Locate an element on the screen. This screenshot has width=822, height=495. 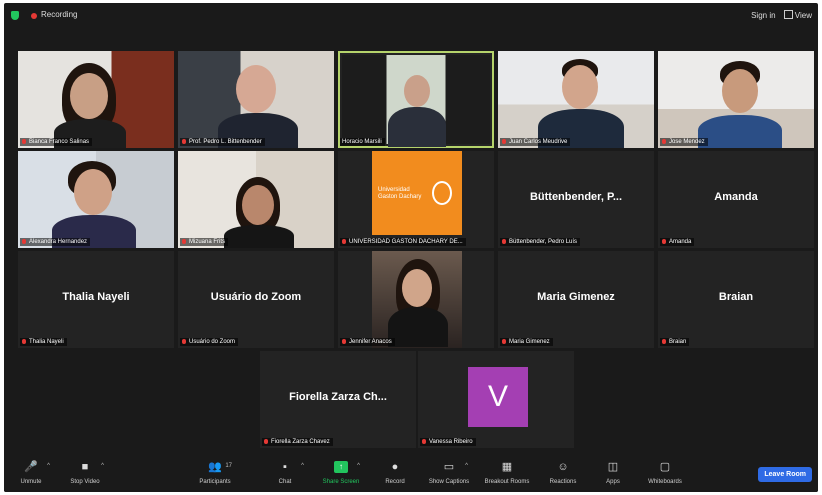
logo-text: Universidad Gaston Dachary is located at coordinates (400, 193).